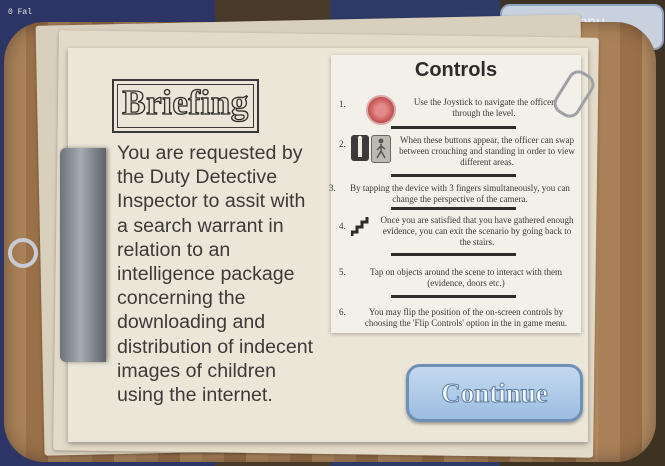 The width and height of the screenshot is (665, 466). Describe the element at coordinates (174, 249) in the screenshot. I see `briefing-line: relation to an` at that location.